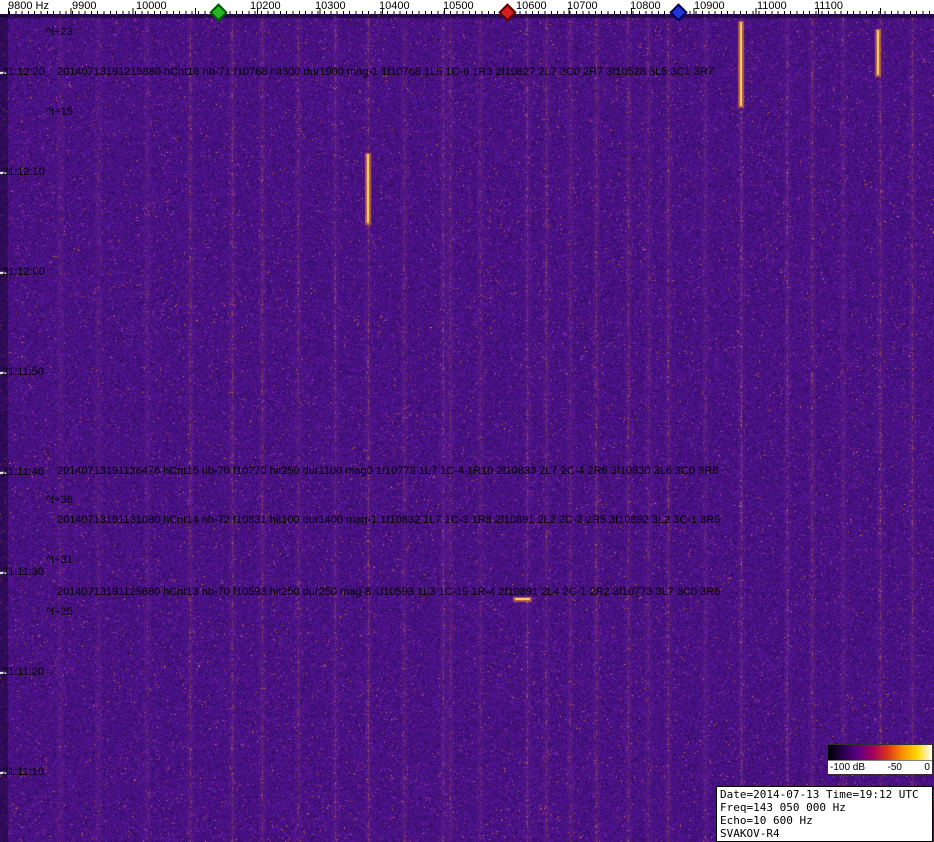 Image resolution: width=934 pixels, height=842 pixels. What do you see at coordinates (766, 820) in the screenshot?
I see `info-echo-line: Echo=10 600 Hz` at bounding box center [766, 820].